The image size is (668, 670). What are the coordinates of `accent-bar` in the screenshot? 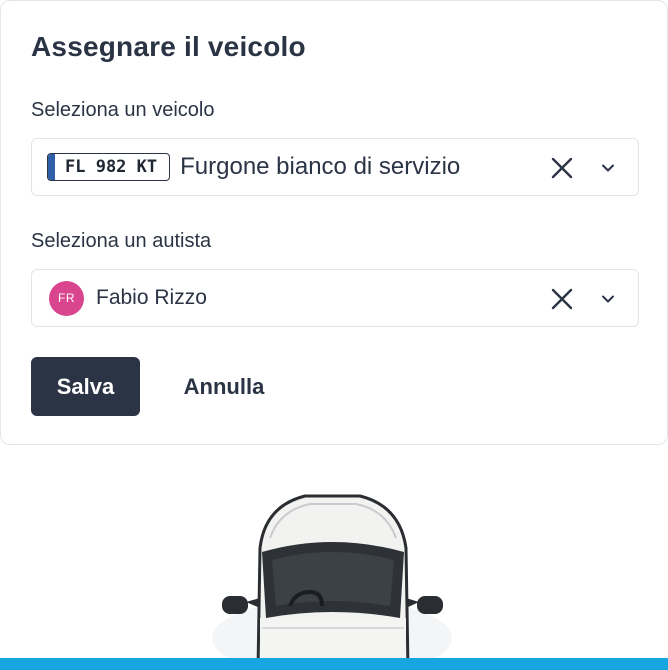 It's located at (334, 664).